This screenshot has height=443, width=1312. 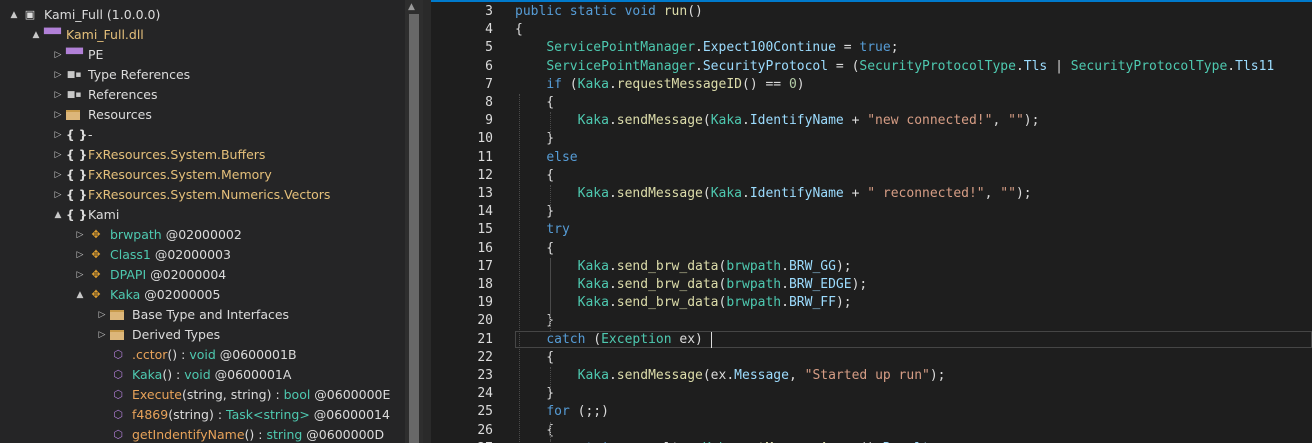 I want to click on tree-item: ⬡ f4869(string) : Task<string> @06000014, so click(x=200, y=415).